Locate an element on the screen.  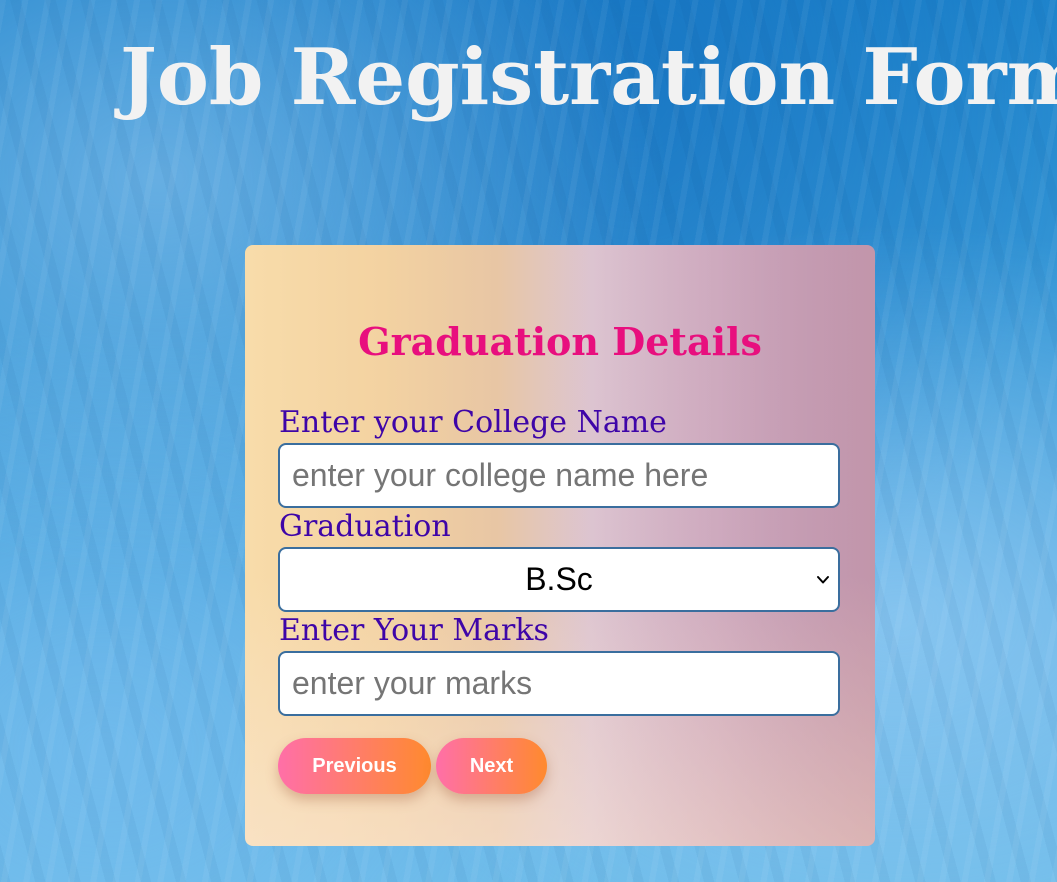
previous-button: Previous is located at coordinates (354, 766).